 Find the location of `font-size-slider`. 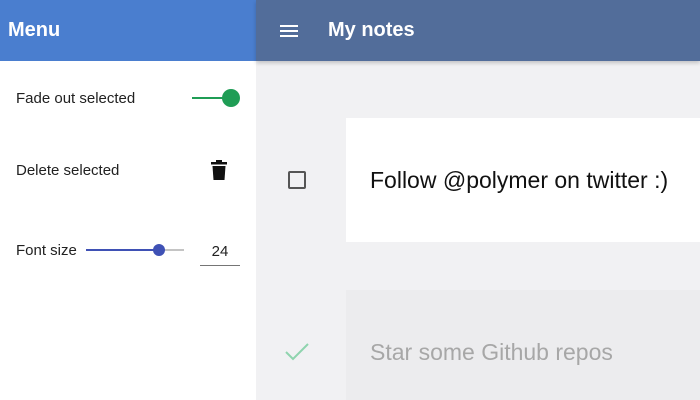

font-size-slider is located at coordinates (135, 250).